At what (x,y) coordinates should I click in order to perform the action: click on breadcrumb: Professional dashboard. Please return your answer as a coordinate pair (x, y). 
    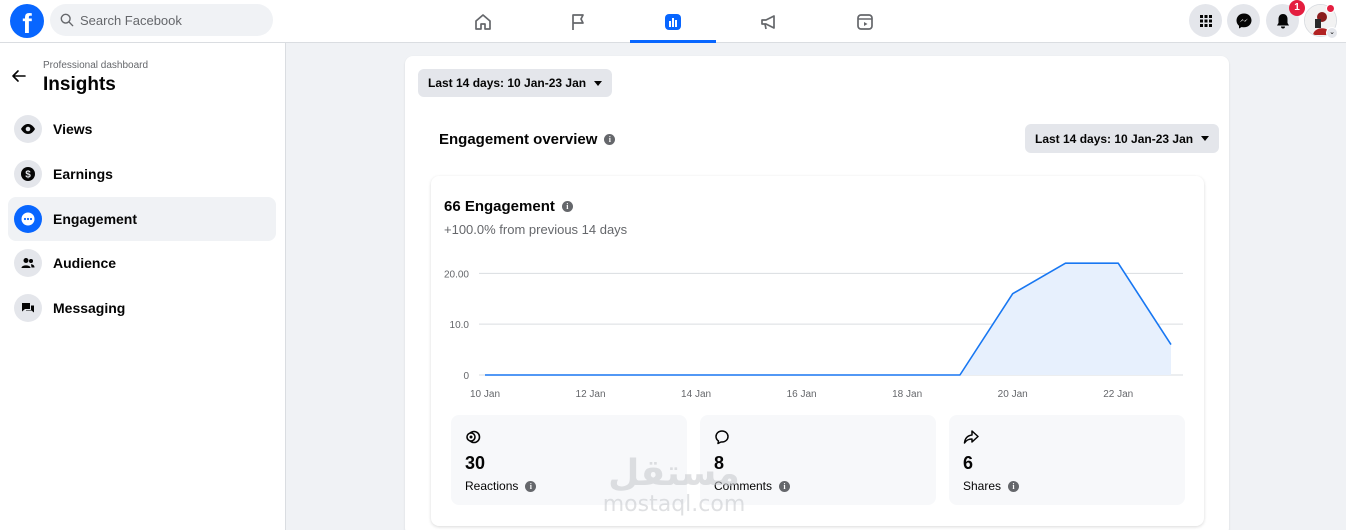
    Looking at the image, I should click on (95, 65).